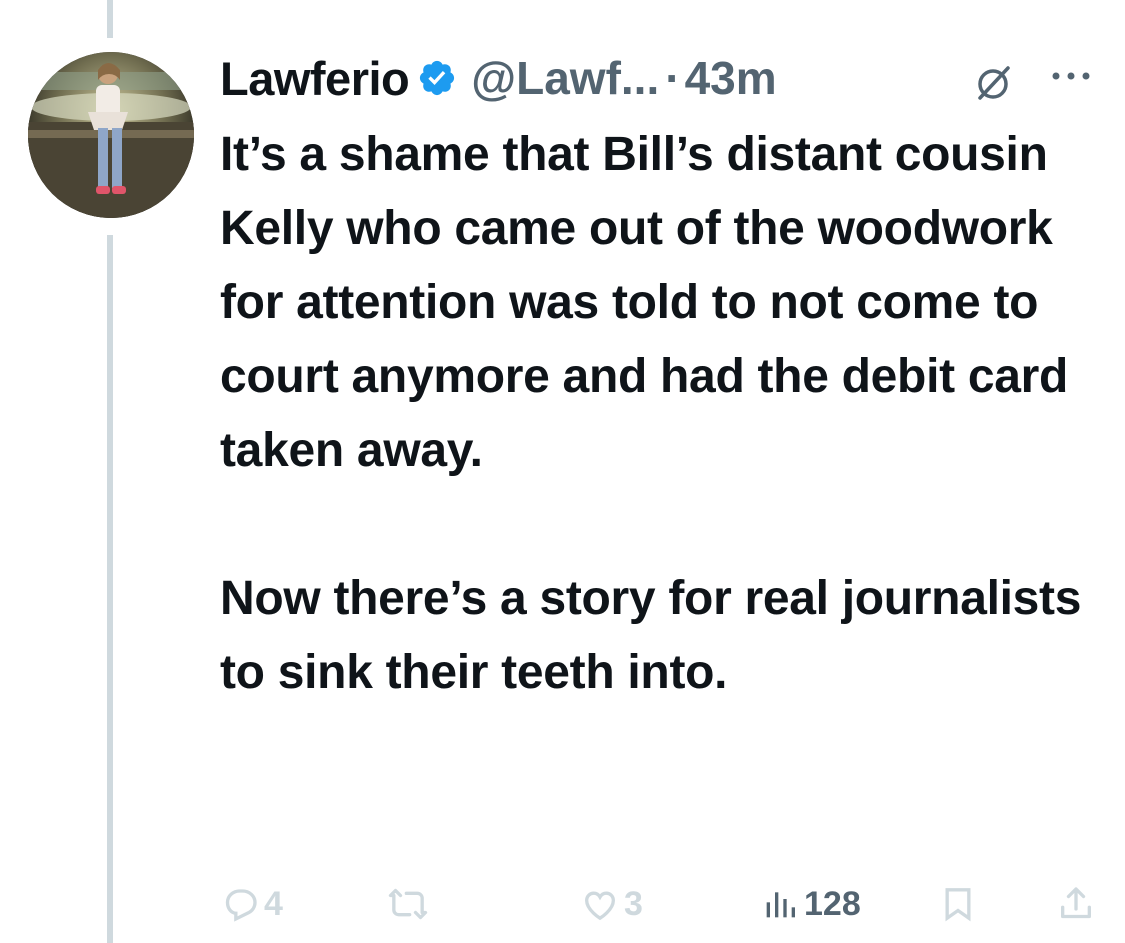 The image size is (1125, 943). Describe the element at coordinates (110, 19) in the screenshot. I see `thread-line-top` at that location.